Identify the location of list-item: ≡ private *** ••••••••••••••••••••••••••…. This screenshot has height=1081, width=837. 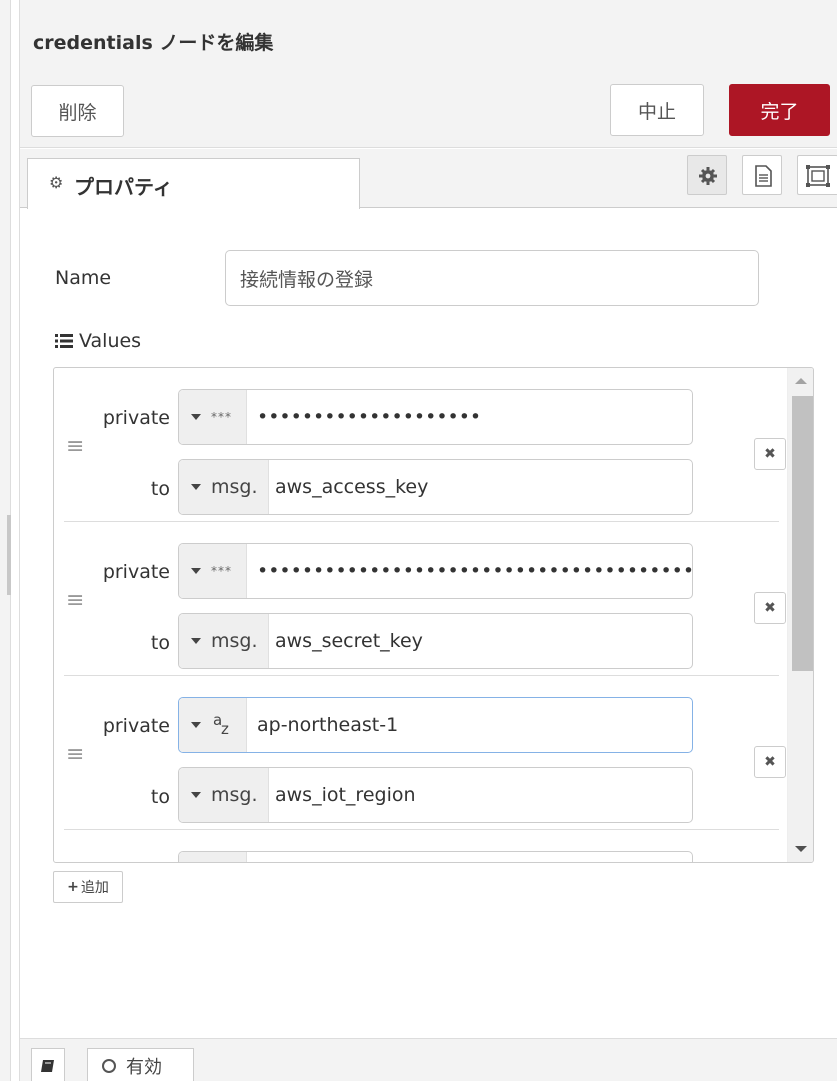
(425, 599).